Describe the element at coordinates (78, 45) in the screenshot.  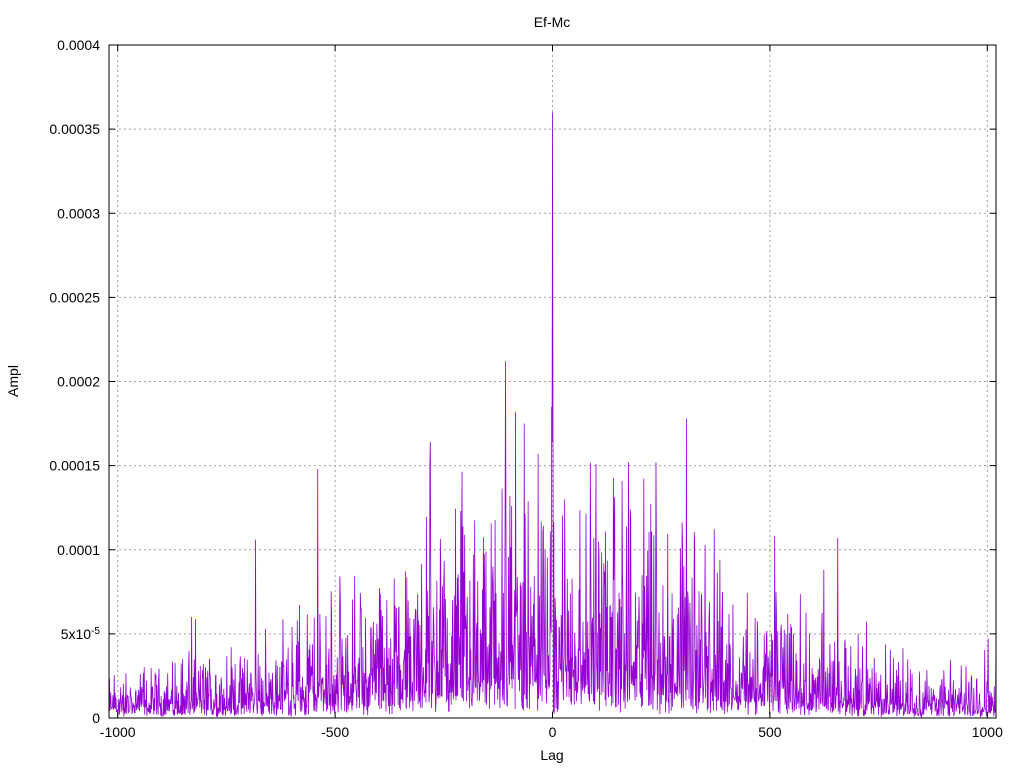
I see `y-tick-label: 0.0004` at that location.